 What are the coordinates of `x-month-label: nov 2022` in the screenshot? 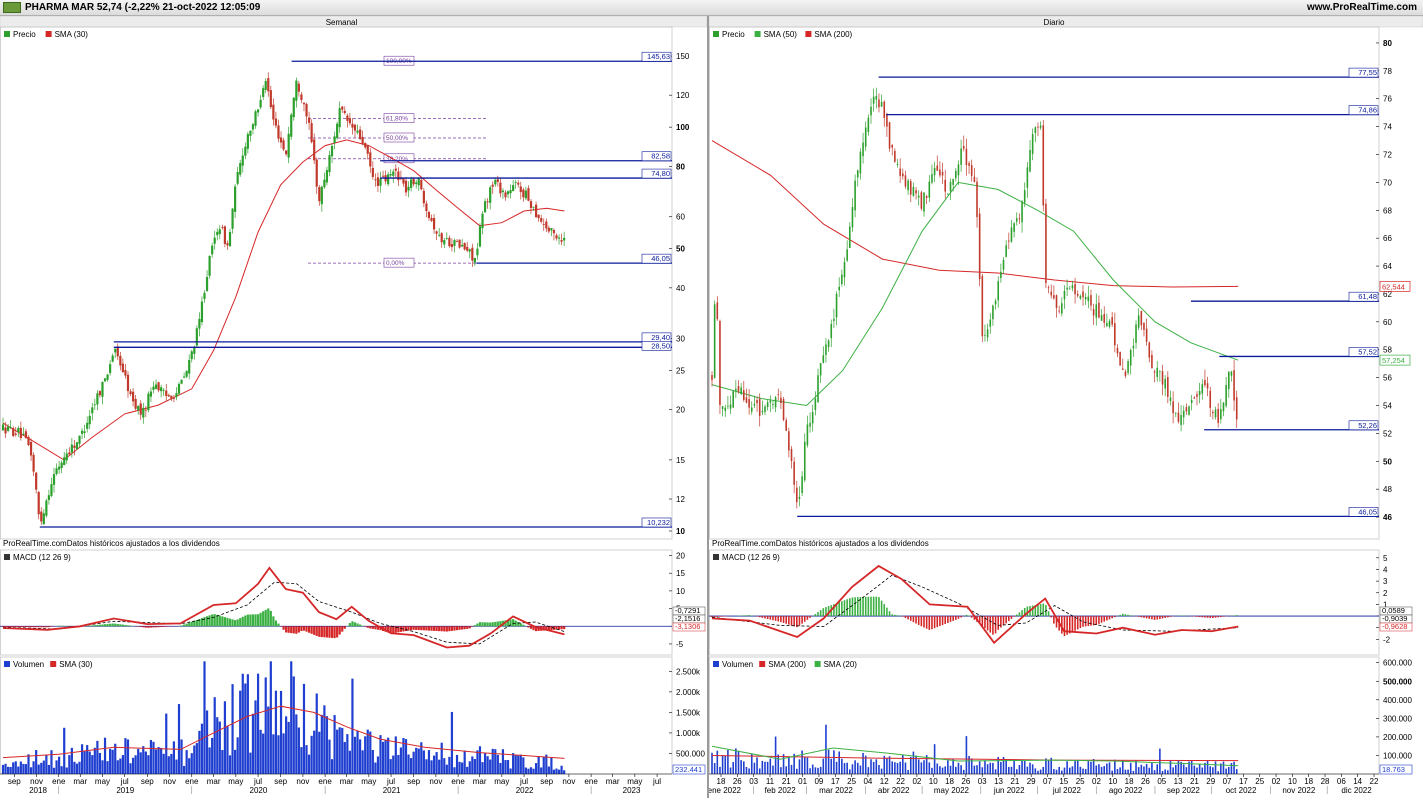 It's located at (1298, 790).